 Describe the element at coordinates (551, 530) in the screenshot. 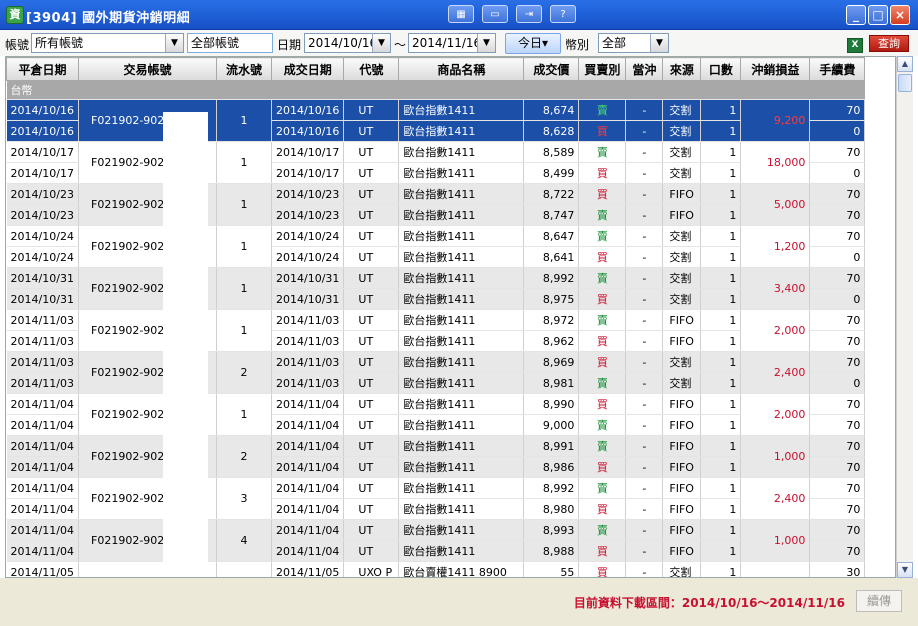

I see `price-cell: 8,993` at that location.